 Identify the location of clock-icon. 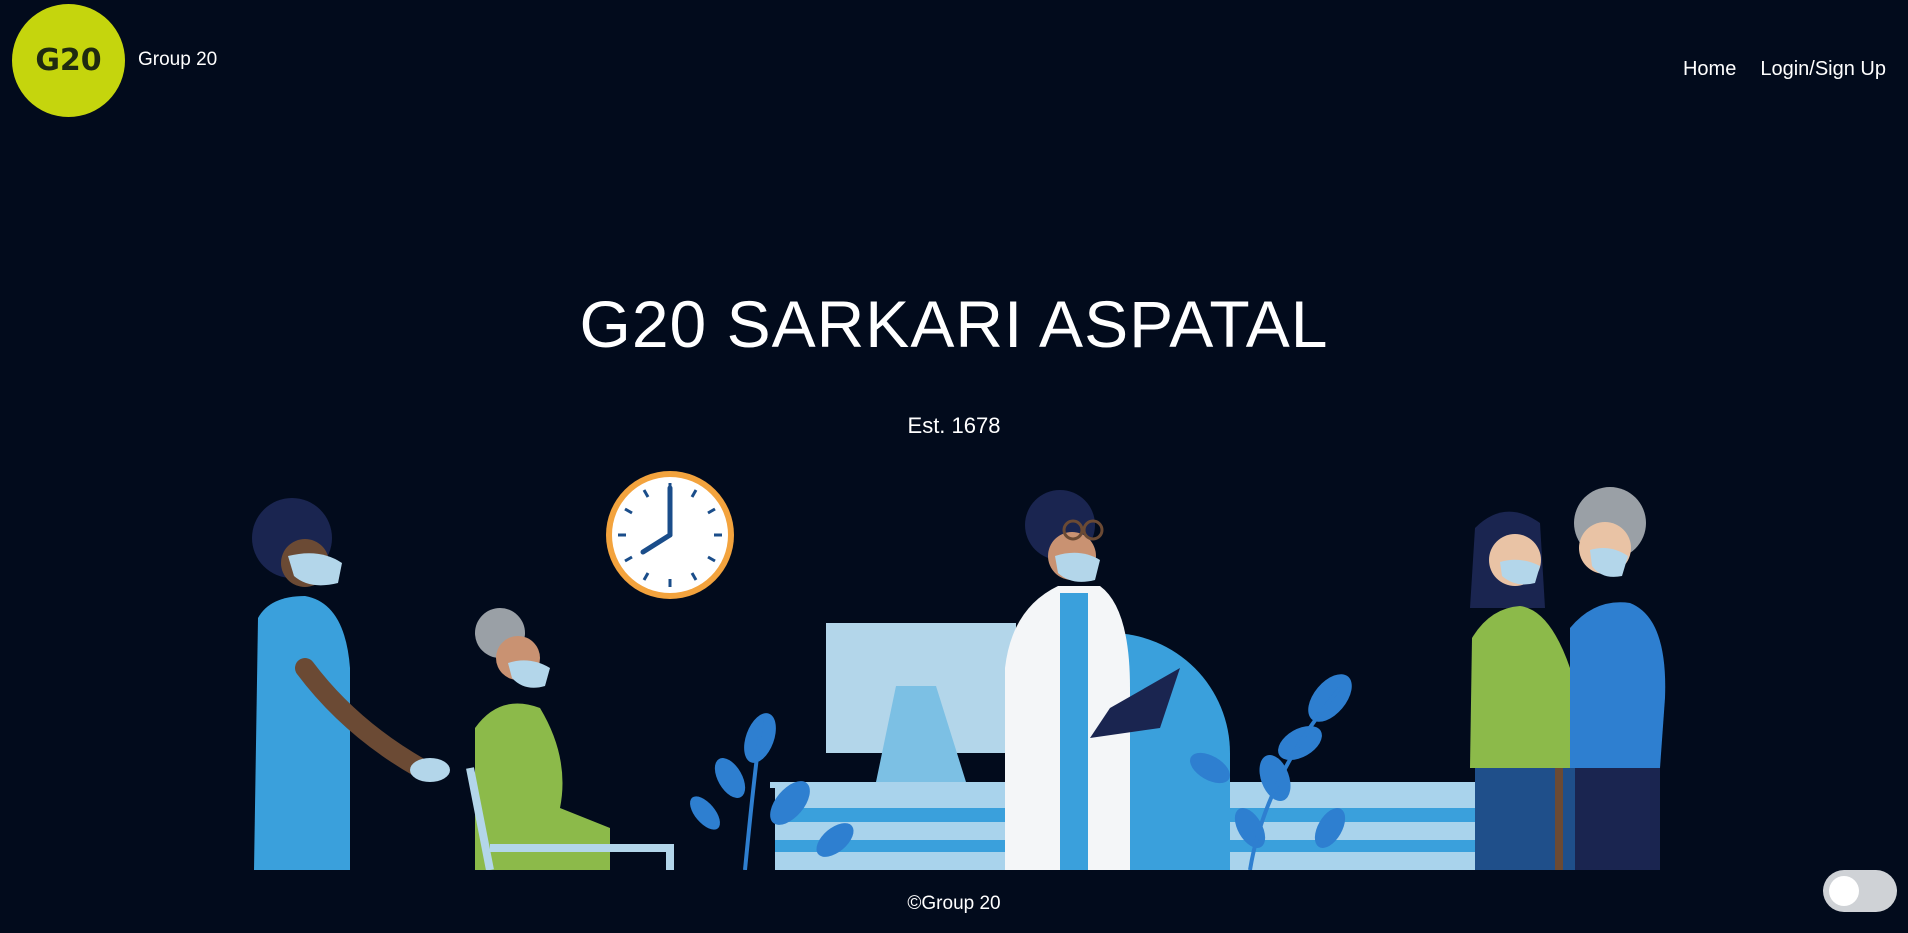
(670, 535).